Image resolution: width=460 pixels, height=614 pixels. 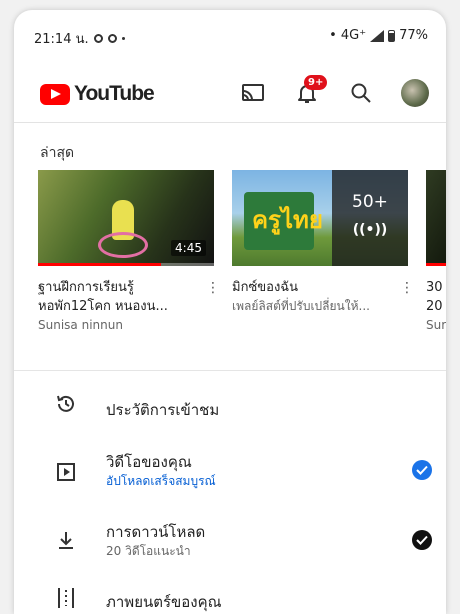 What do you see at coordinates (230, 406) in the screenshot?
I see `history-row: ประวัติการเข้าชม` at bounding box center [230, 406].